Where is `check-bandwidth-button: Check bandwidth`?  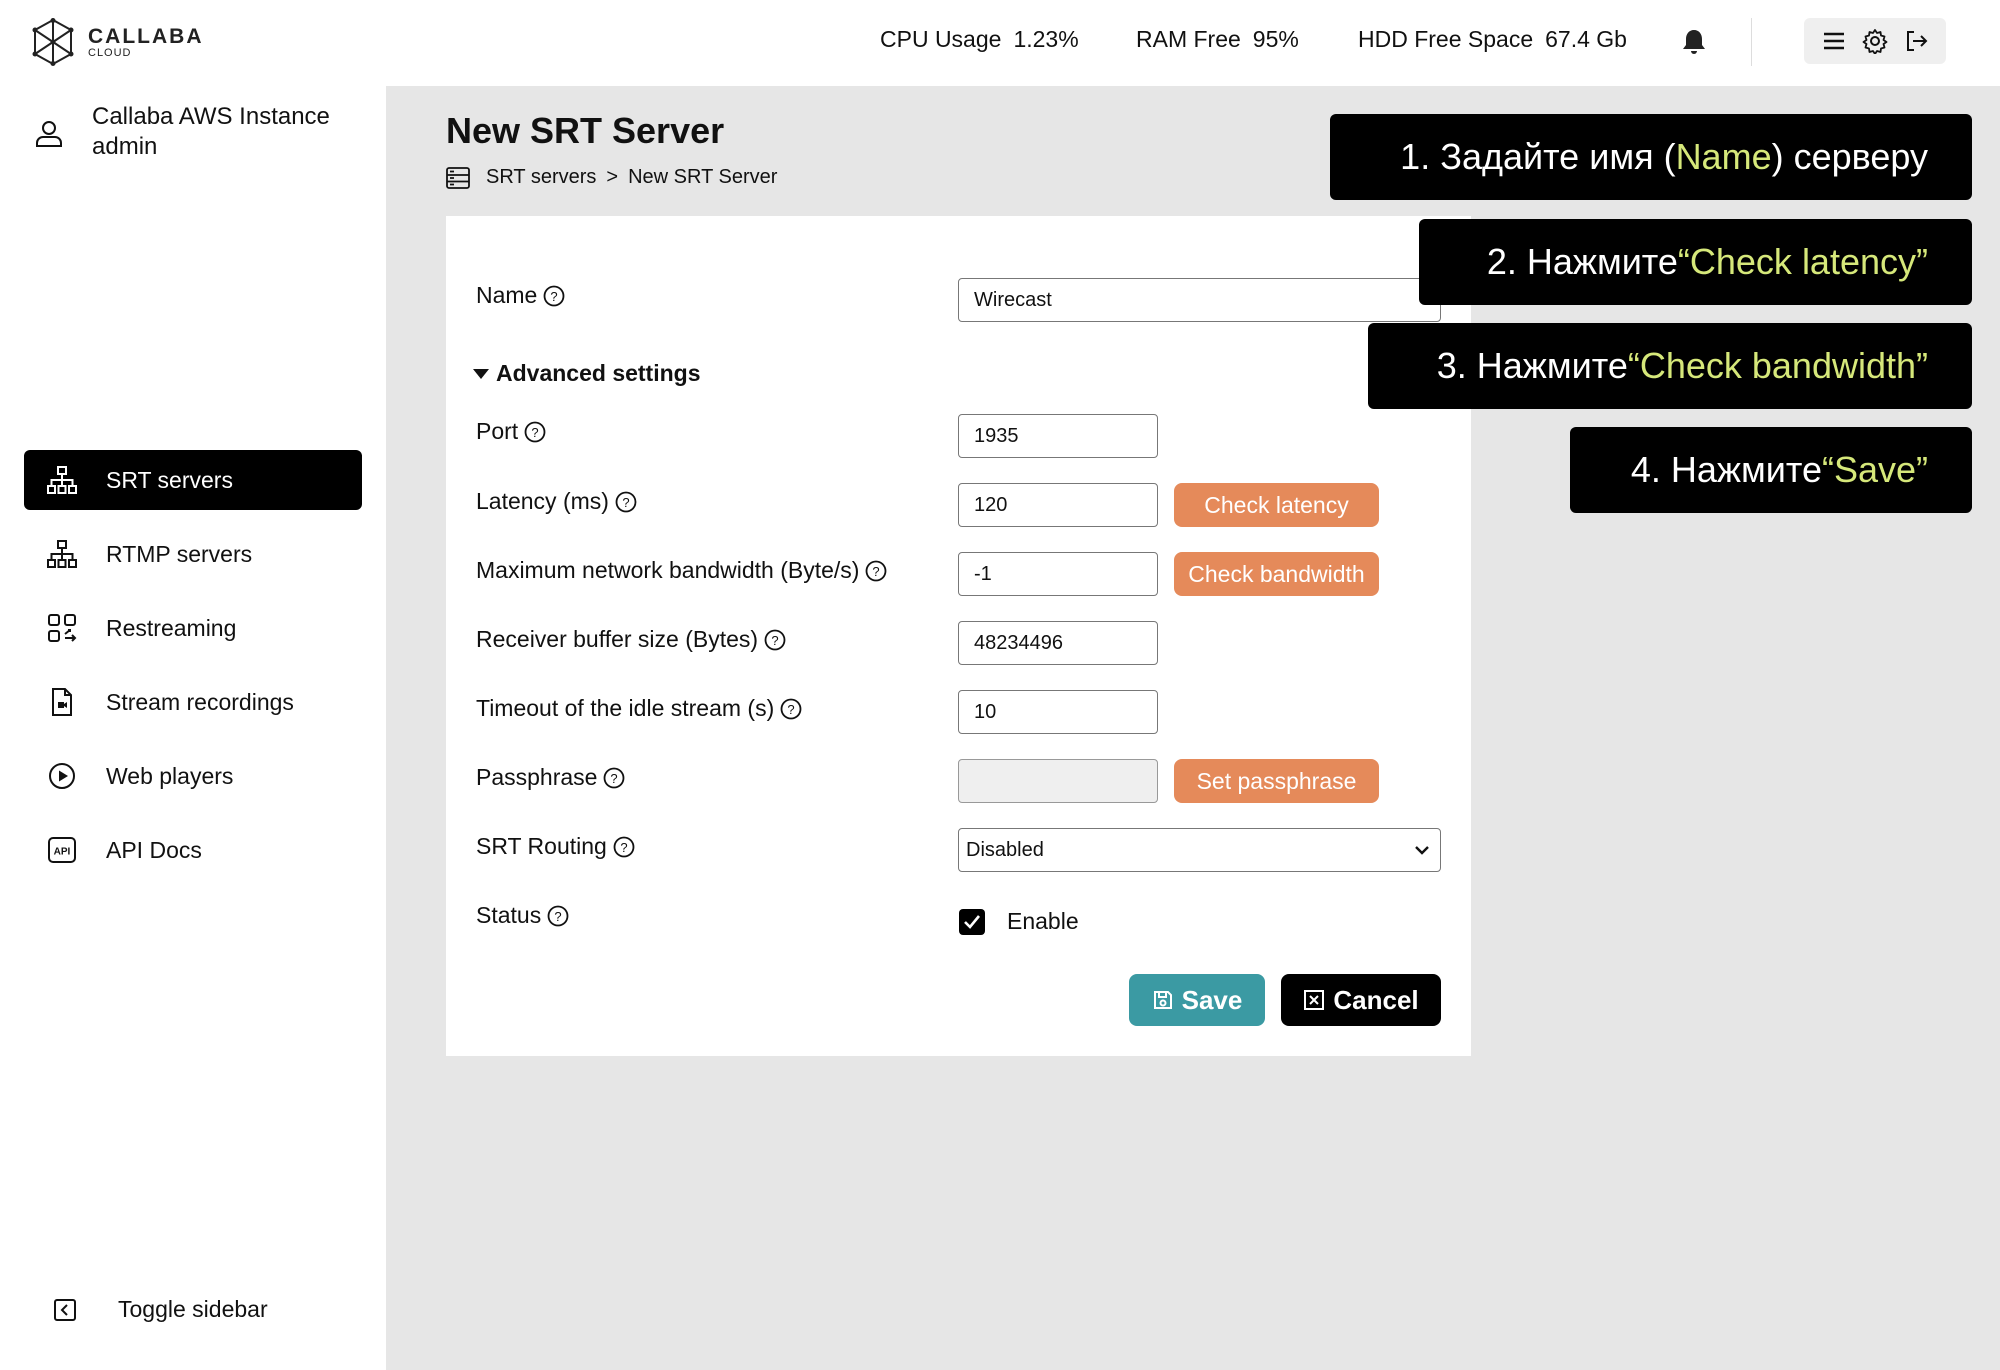
check-bandwidth-button: Check bandwidth is located at coordinates (1276, 574).